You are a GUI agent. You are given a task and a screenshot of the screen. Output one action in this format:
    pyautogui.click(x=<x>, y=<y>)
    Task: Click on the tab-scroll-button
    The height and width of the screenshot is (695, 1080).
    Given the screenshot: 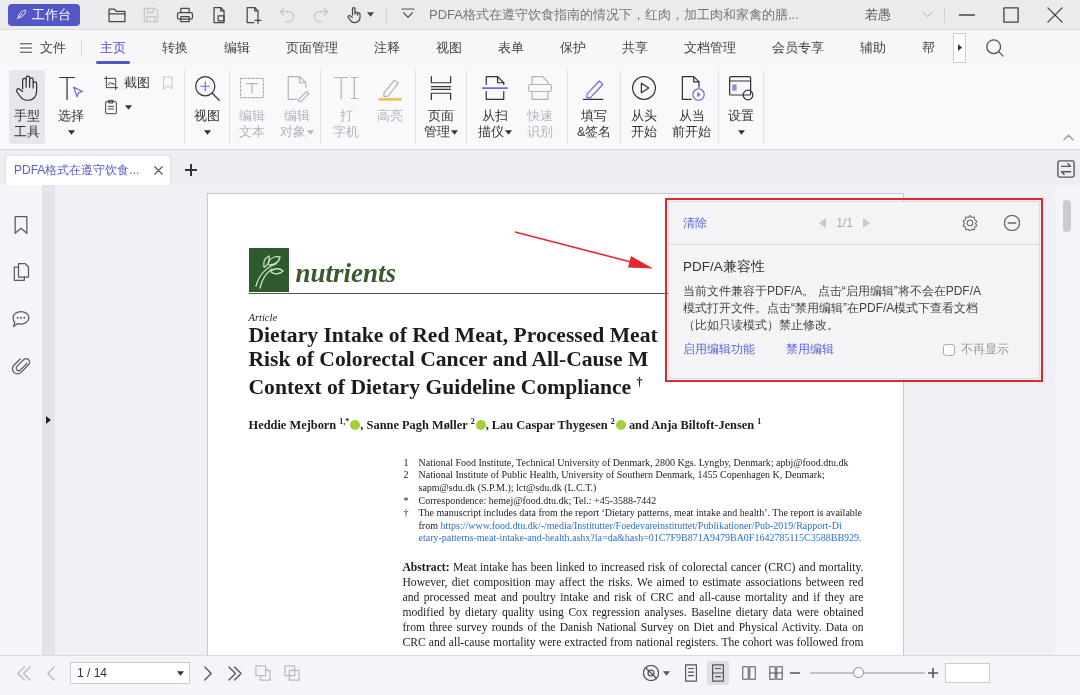 What is the action you would take?
    pyautogui.click(x=959, y=47)
    